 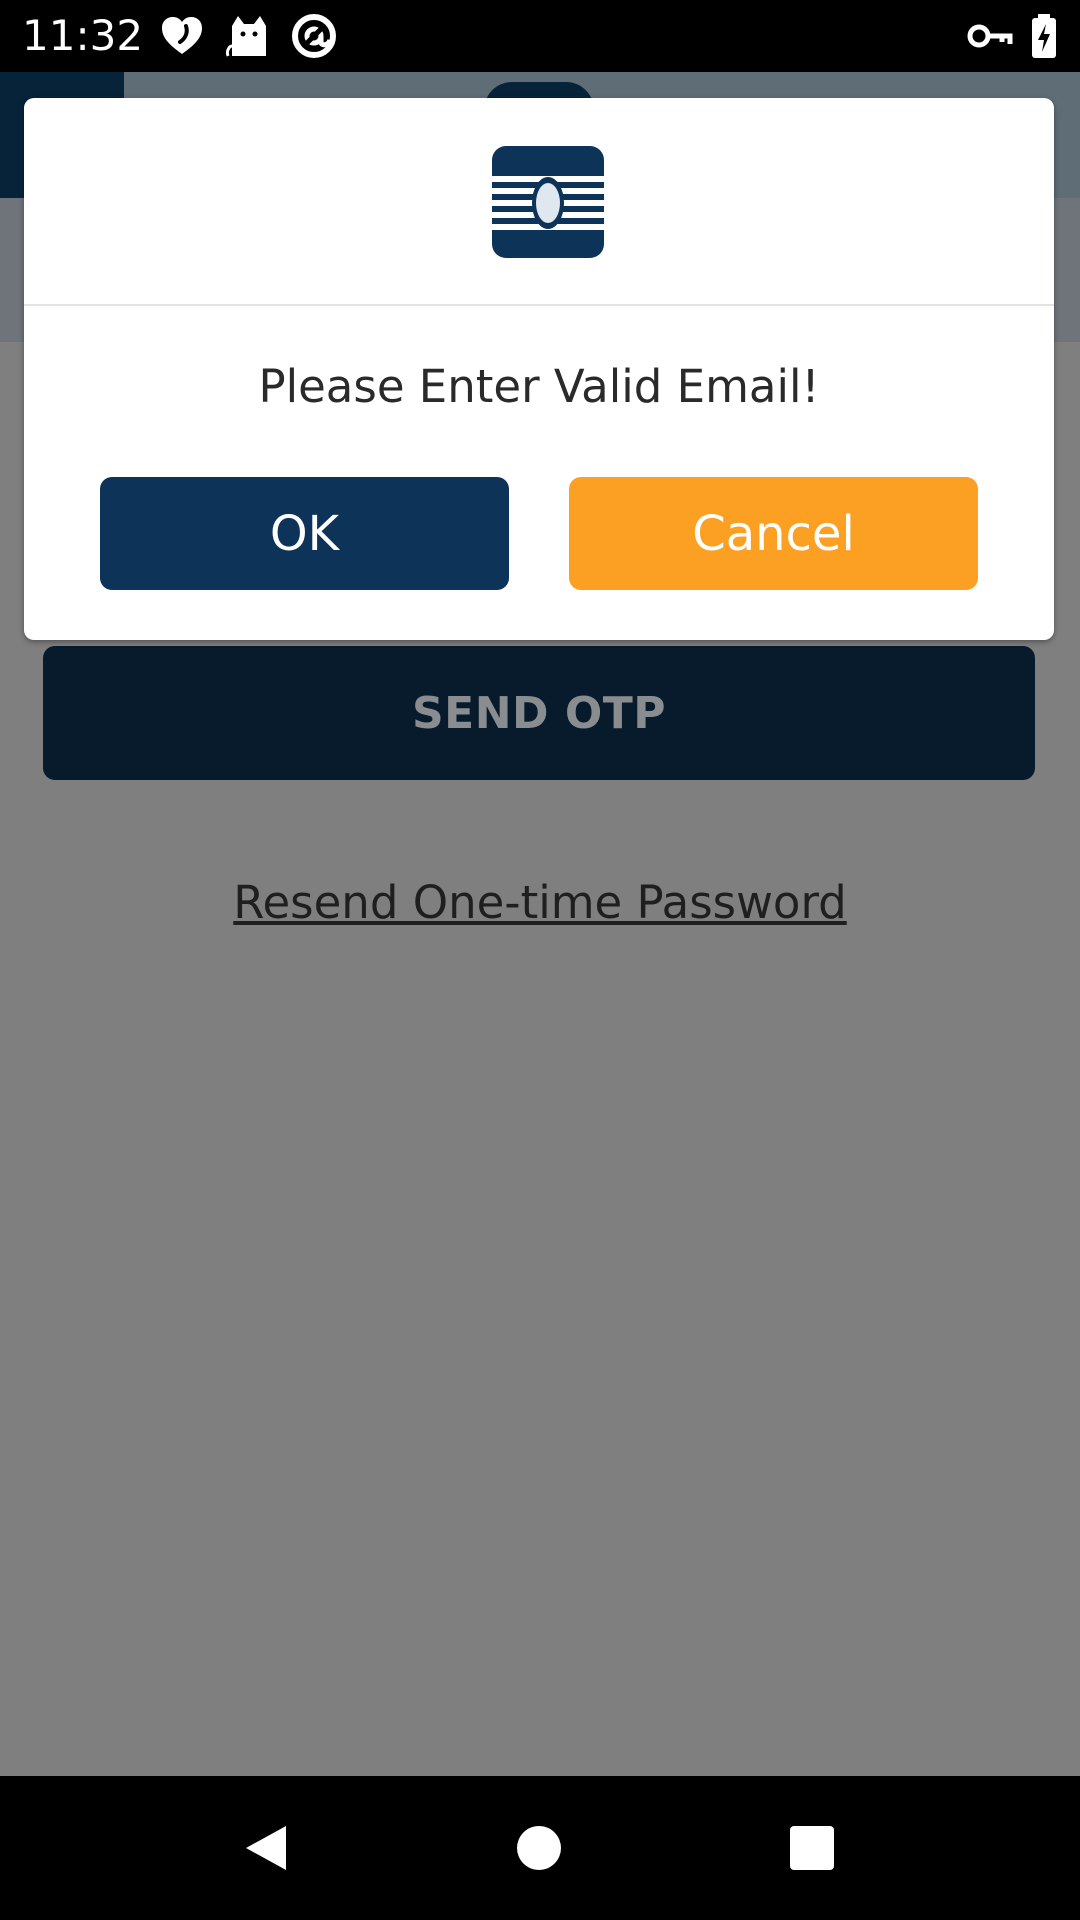 I want to click on heart-icon, so click(x=182, y=36).